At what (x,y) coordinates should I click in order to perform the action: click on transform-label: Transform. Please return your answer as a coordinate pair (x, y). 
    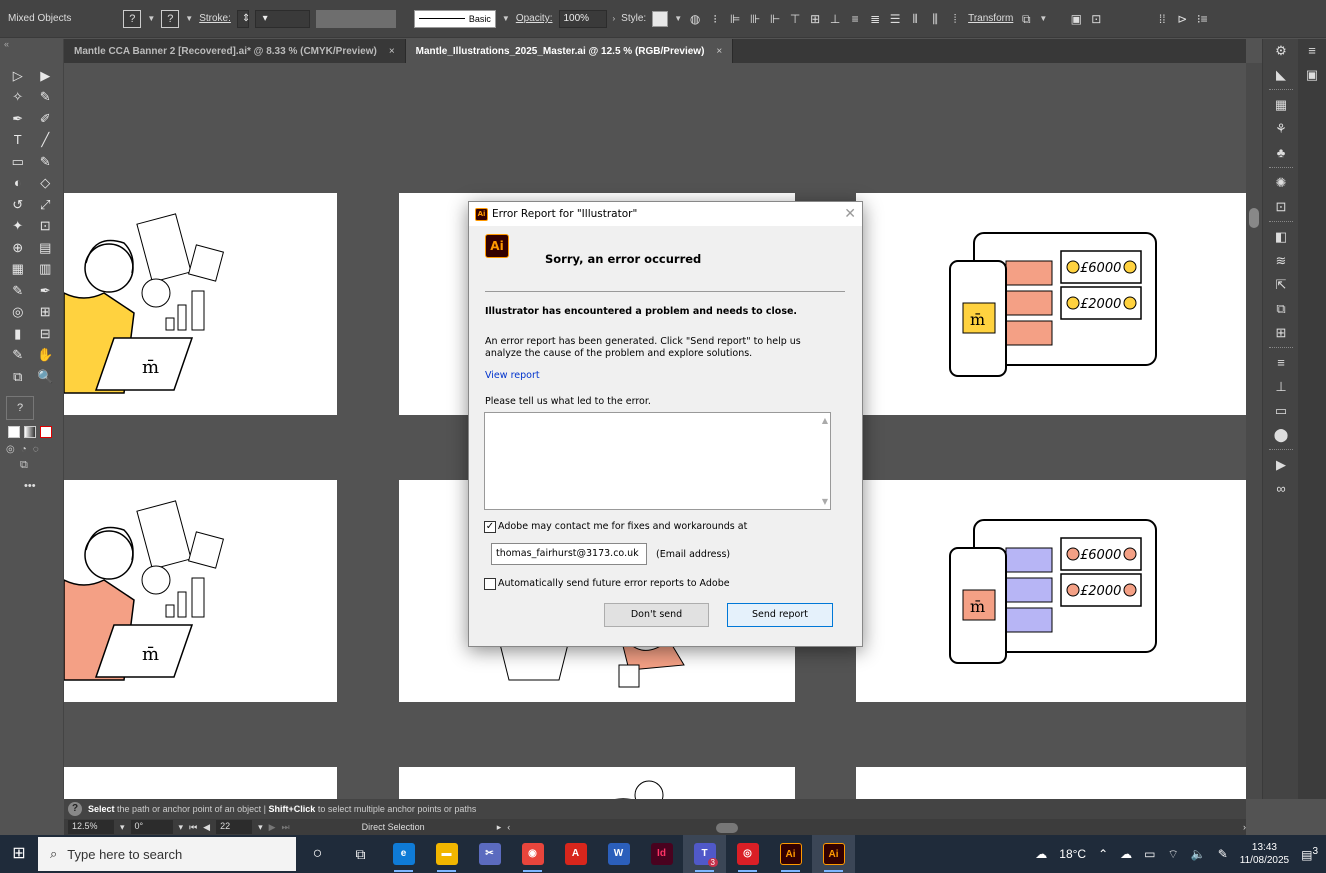
    Looking at the image, I should click on (990, 18).